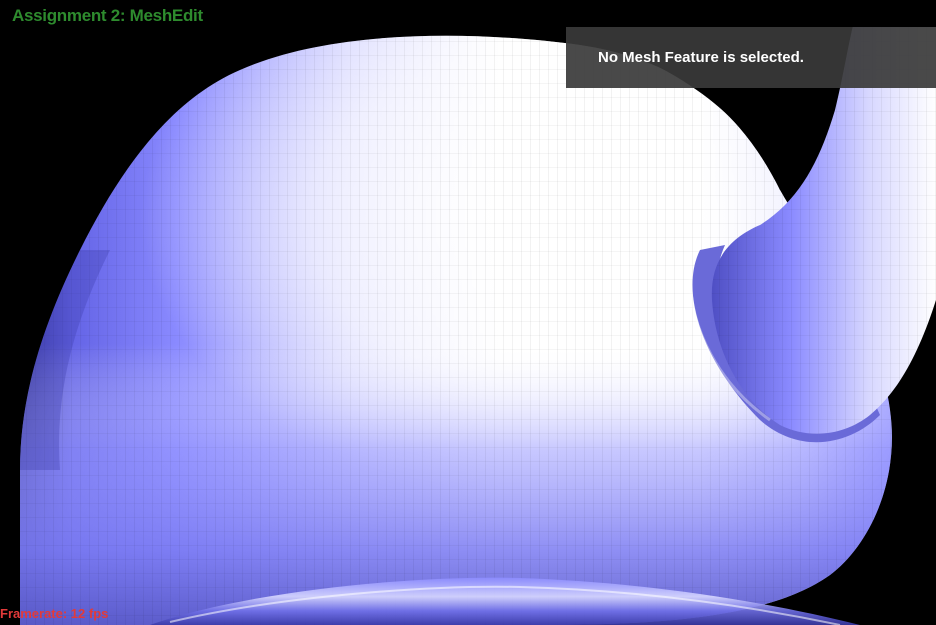 The width and height of the screenshot is (936, 625). What do you see at coordinates (107, 15) in the screenshot?
I see `app-title: Assignment 2: MeshEdit` at bounding box center [107, 15].